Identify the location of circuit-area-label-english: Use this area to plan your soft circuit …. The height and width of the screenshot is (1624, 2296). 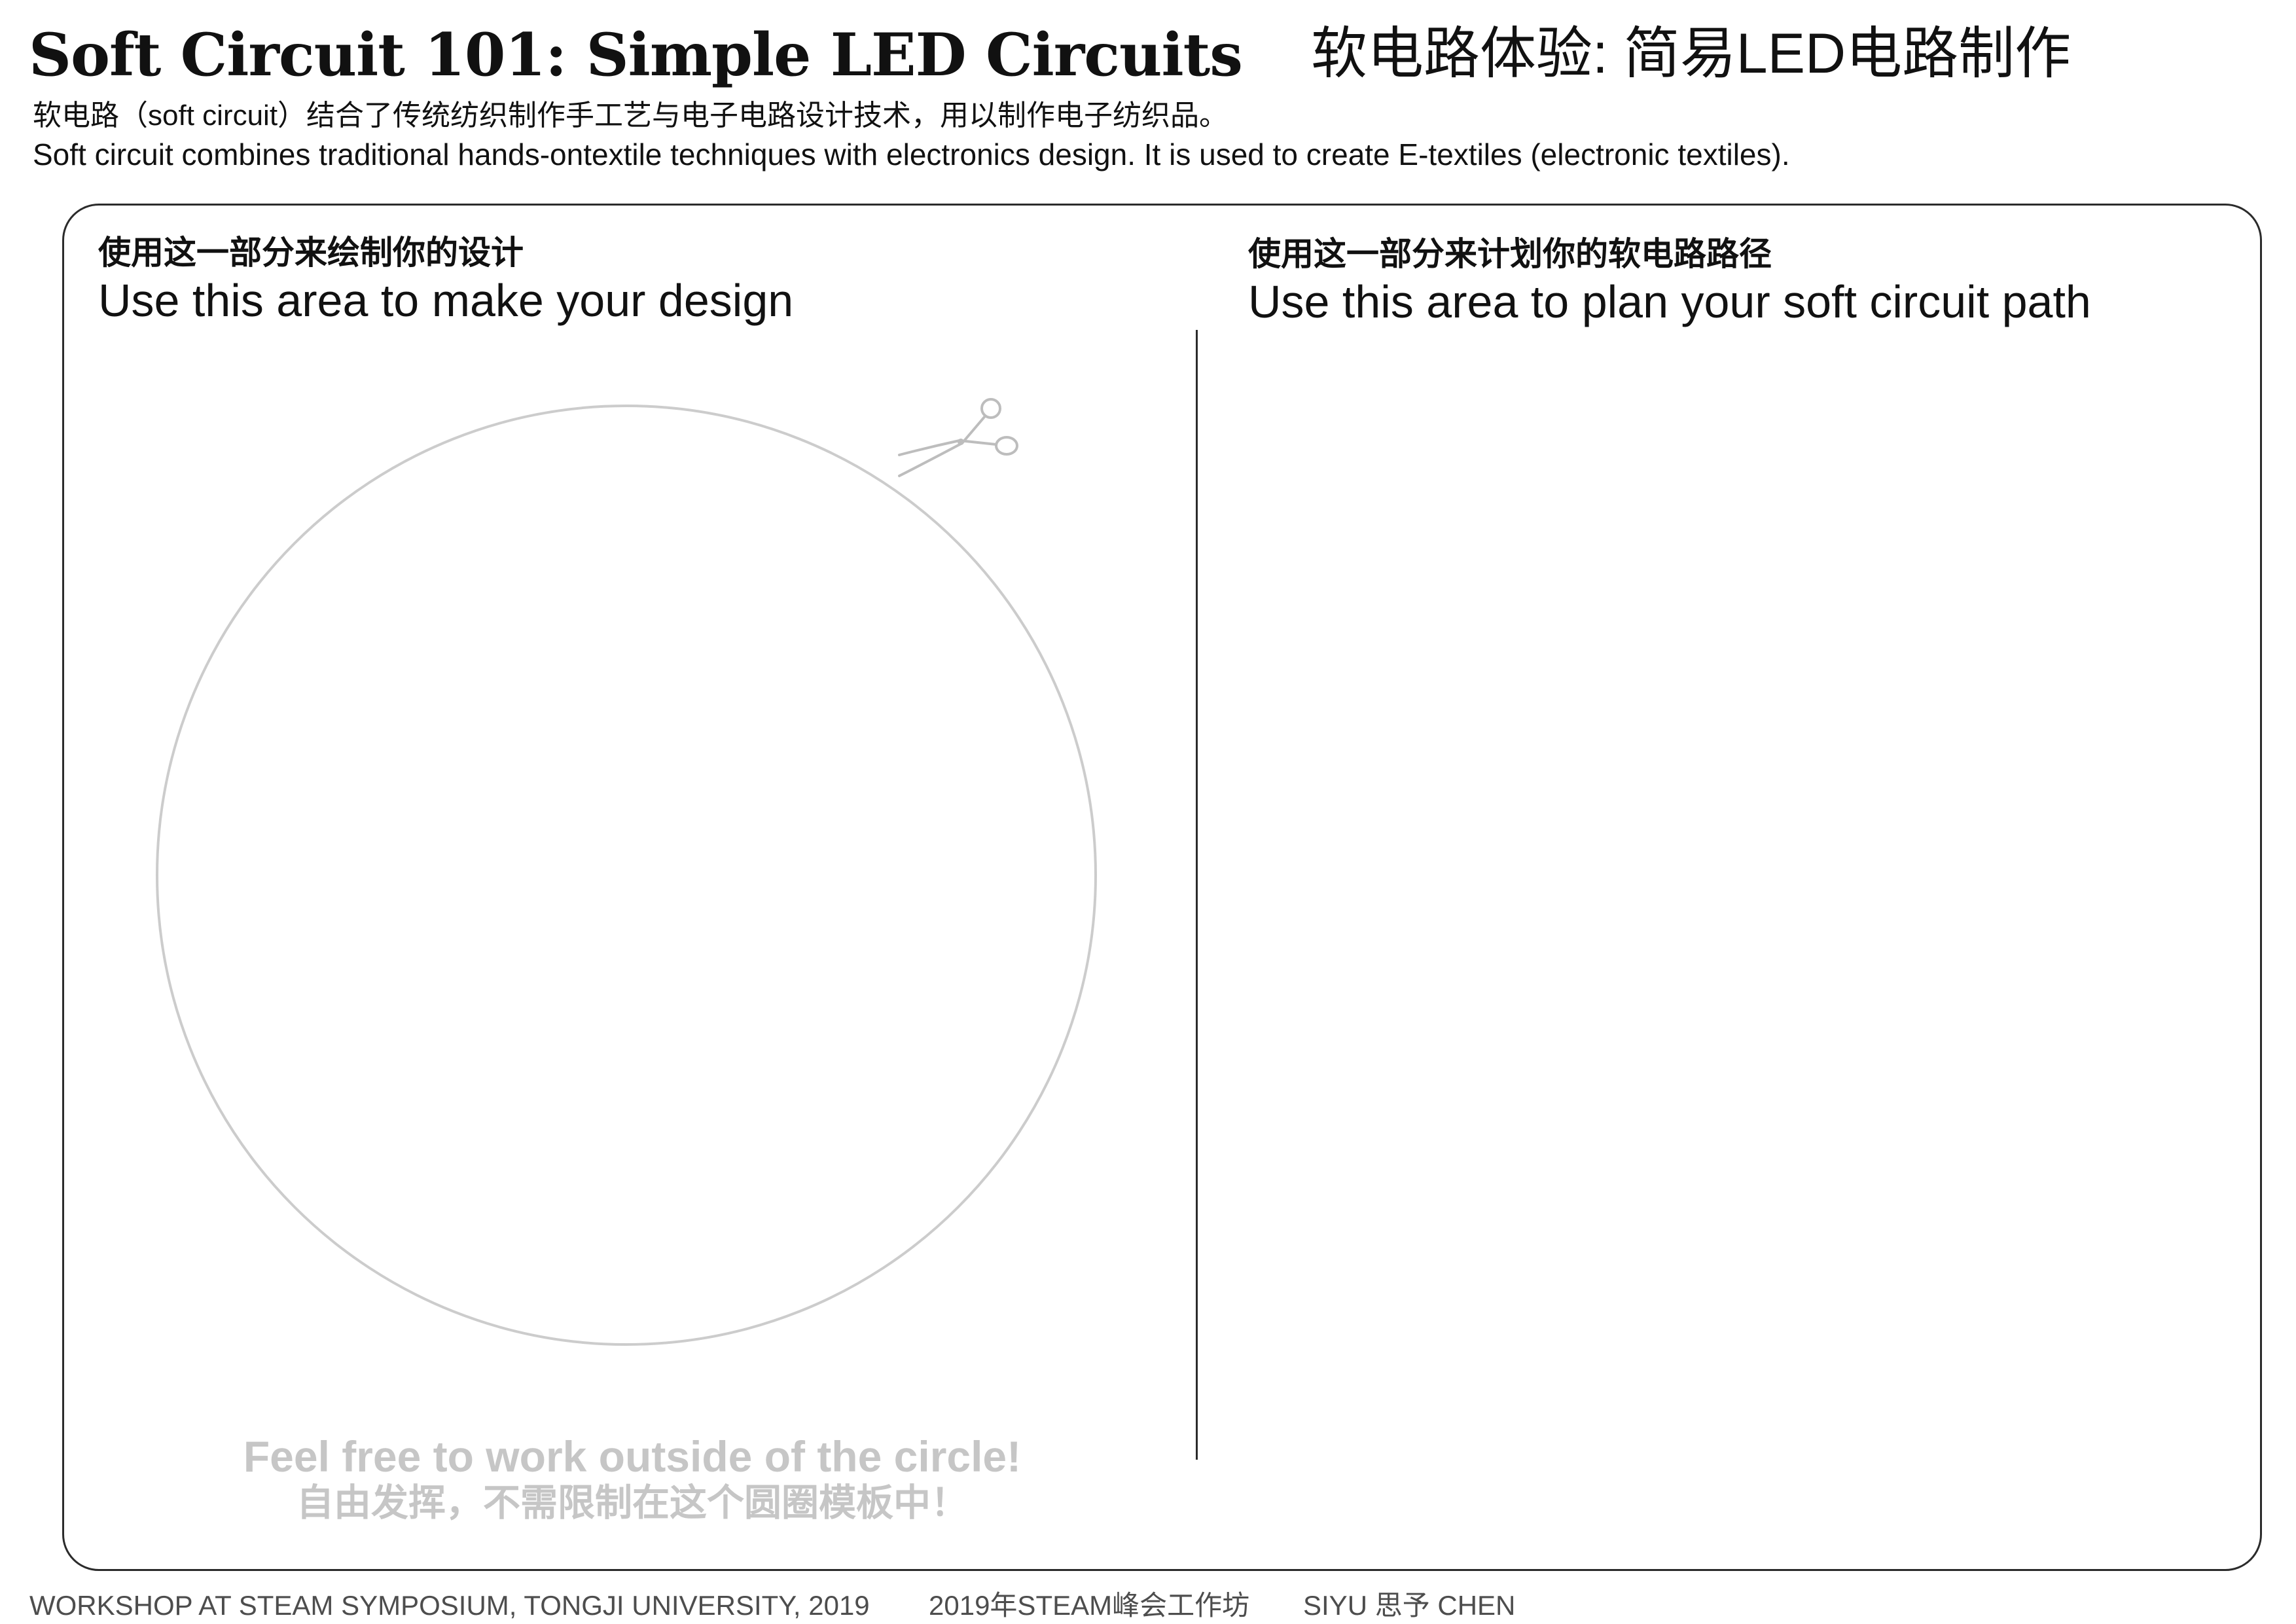
(1669, 301).